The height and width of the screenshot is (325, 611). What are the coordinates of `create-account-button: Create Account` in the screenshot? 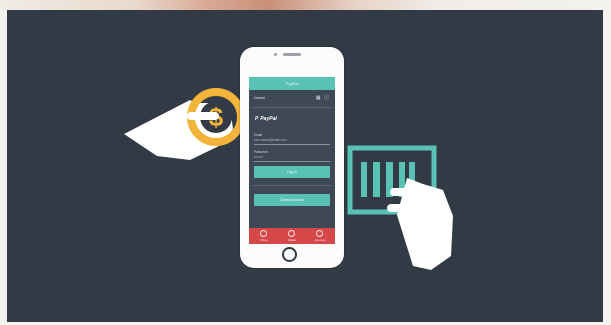 It's located at (292, 200).